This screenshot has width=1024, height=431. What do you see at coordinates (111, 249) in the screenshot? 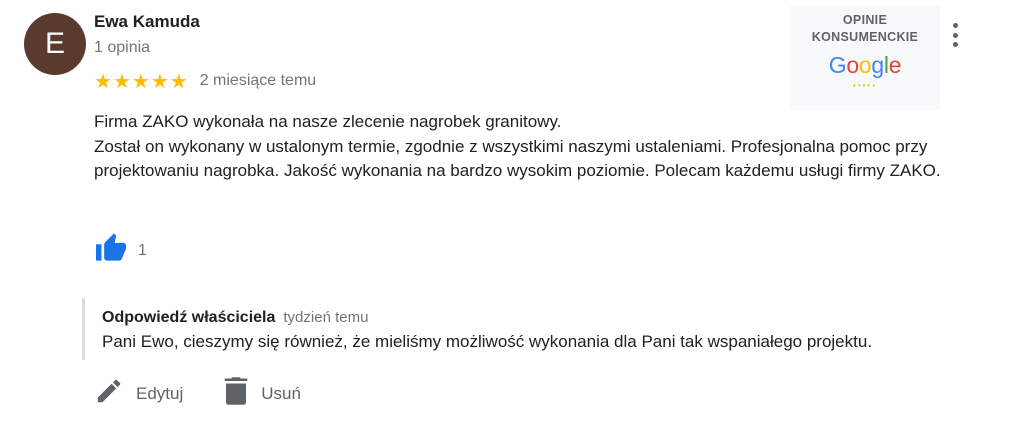
I see `thumbs-up-icon` at bounding box center [111, 249].